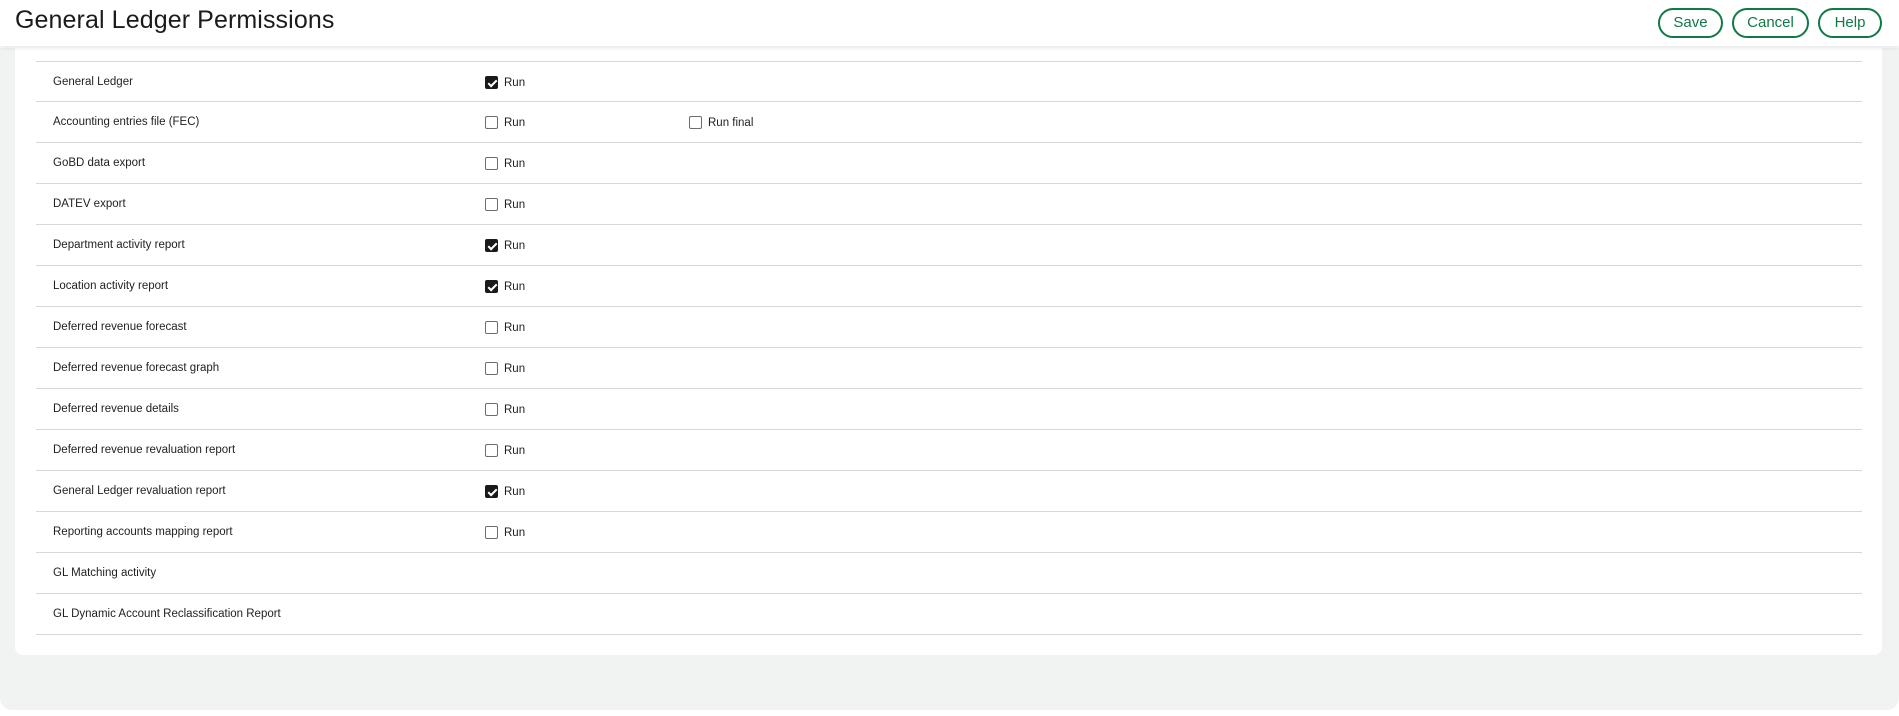  What do you see at coordinates (126, 122) in the screenshot?
I see `permission-label: Accounting entries file (FEC)` at bounding box center [126, 122].